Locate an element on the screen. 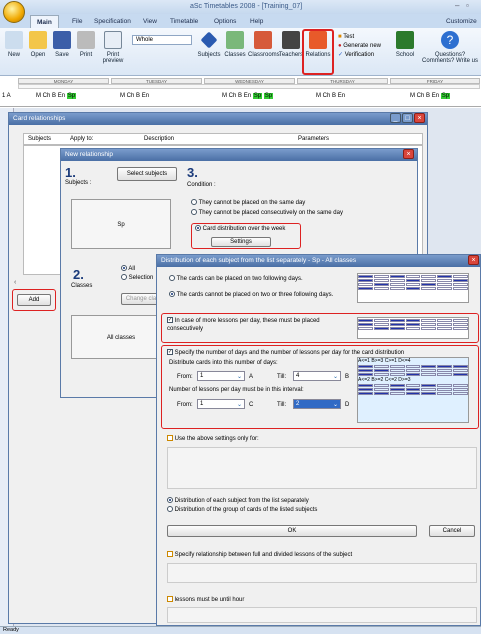 The width and height of the screenshot is (481, 634). questions-button: ? Questions? Comments? Write us is located at coordinates (450, 52).